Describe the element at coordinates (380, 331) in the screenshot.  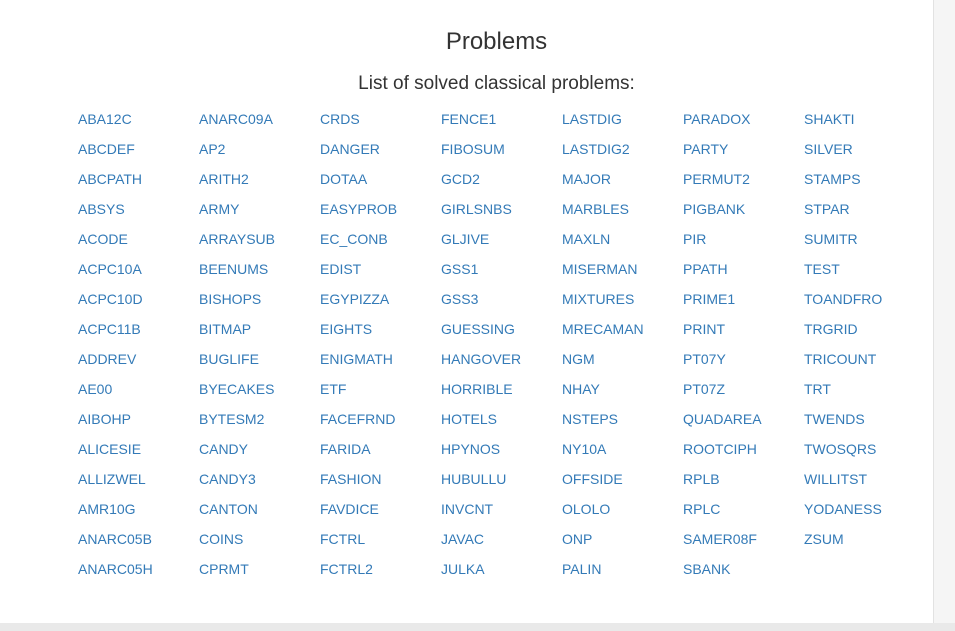
I see `problem-link: EIGHTS` at that location.